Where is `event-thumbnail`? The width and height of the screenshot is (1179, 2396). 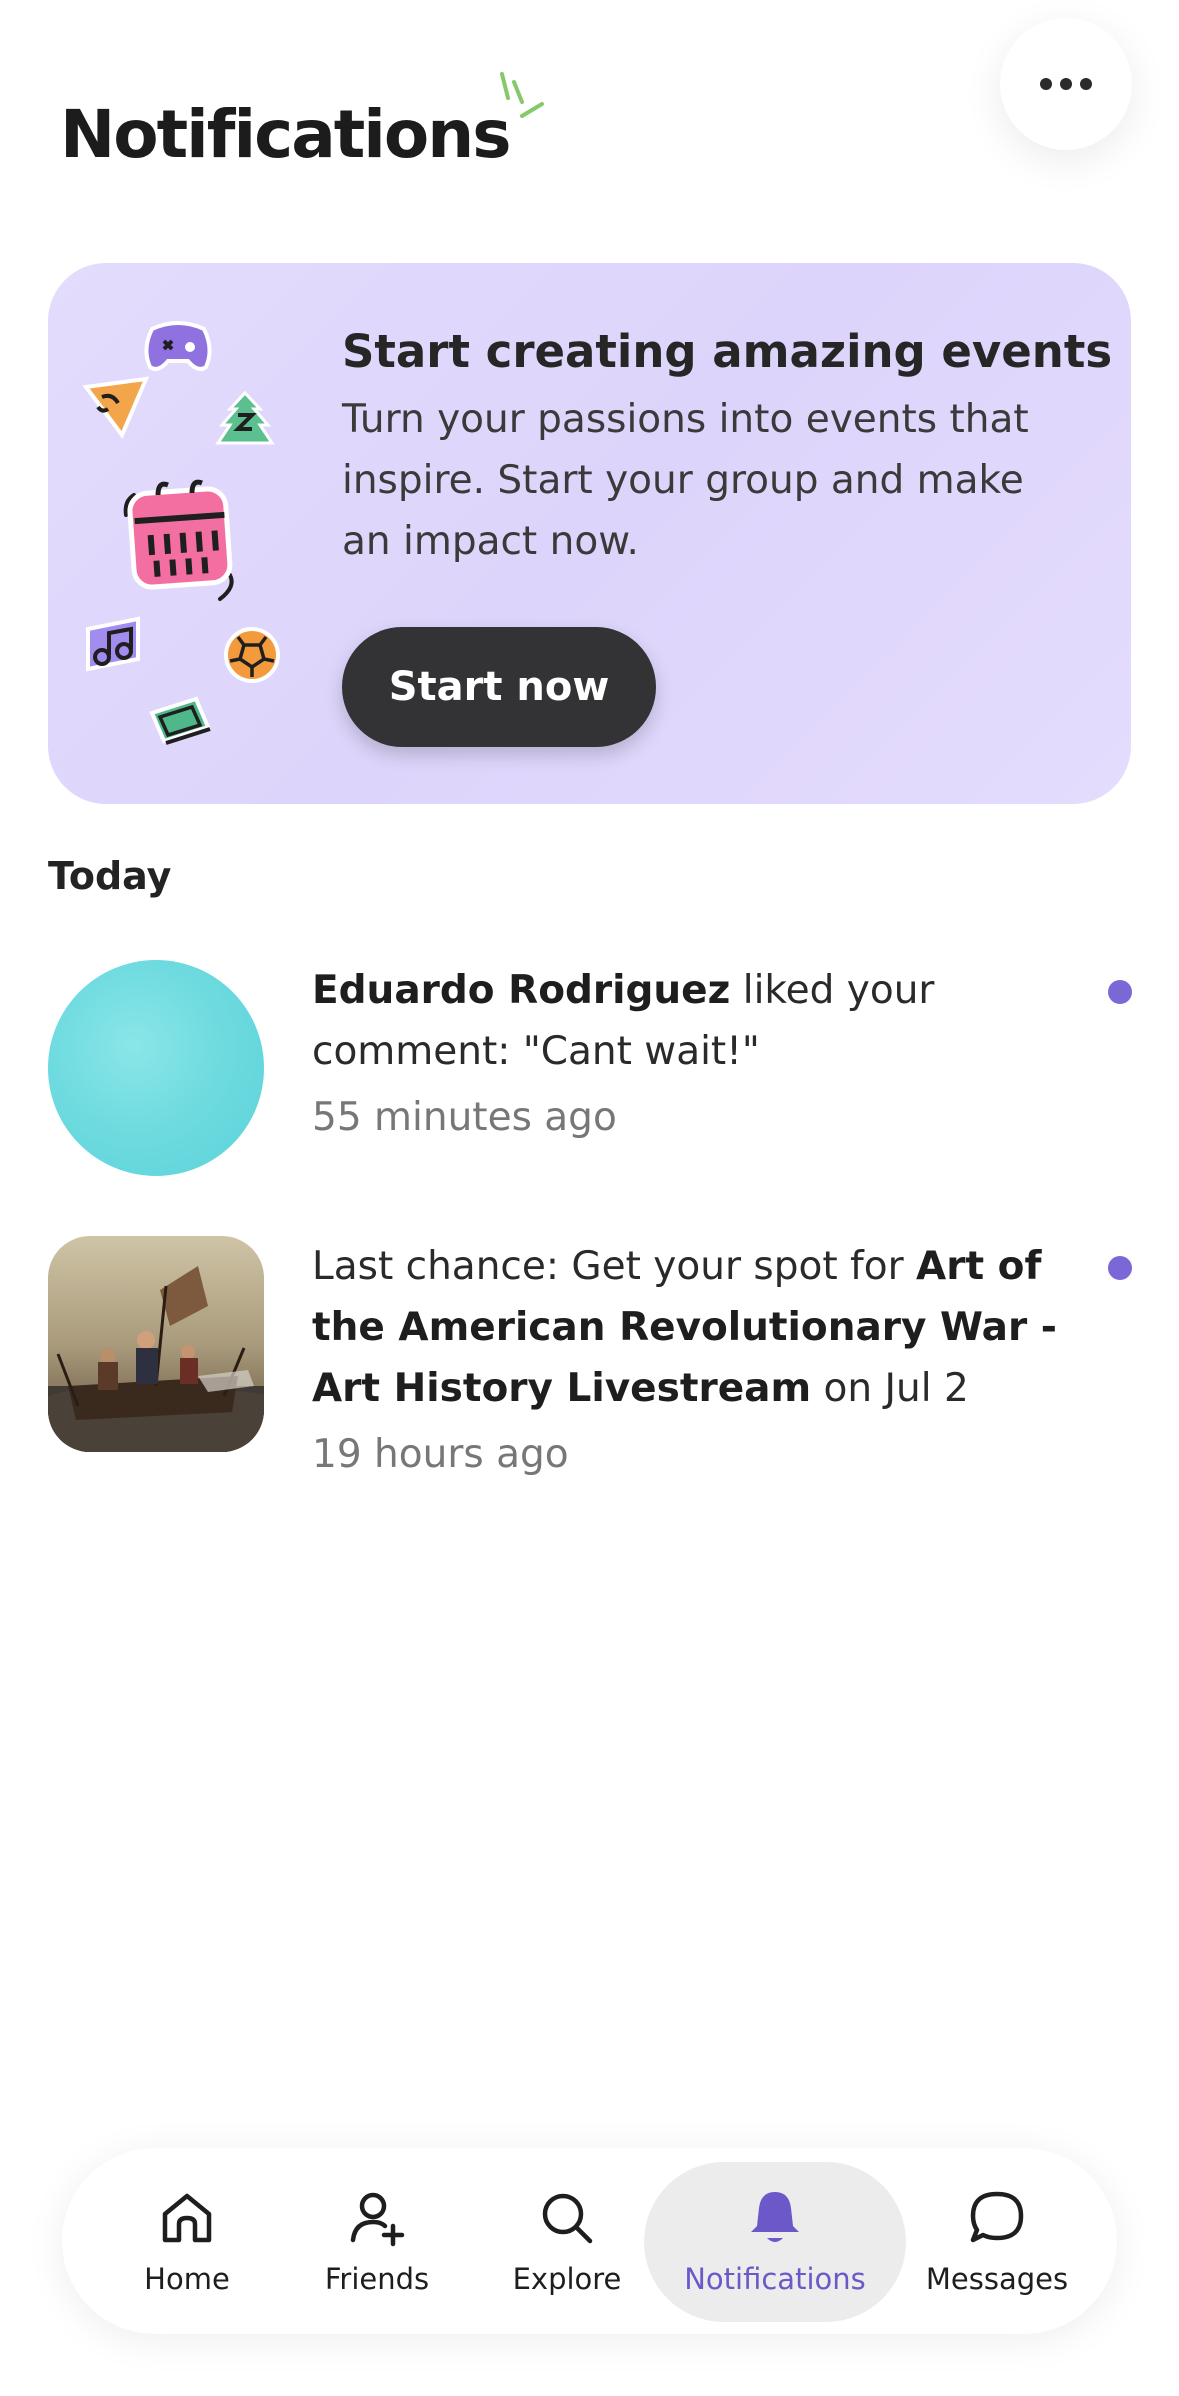 event-thumbnail is located at coordinates (156, 1344).